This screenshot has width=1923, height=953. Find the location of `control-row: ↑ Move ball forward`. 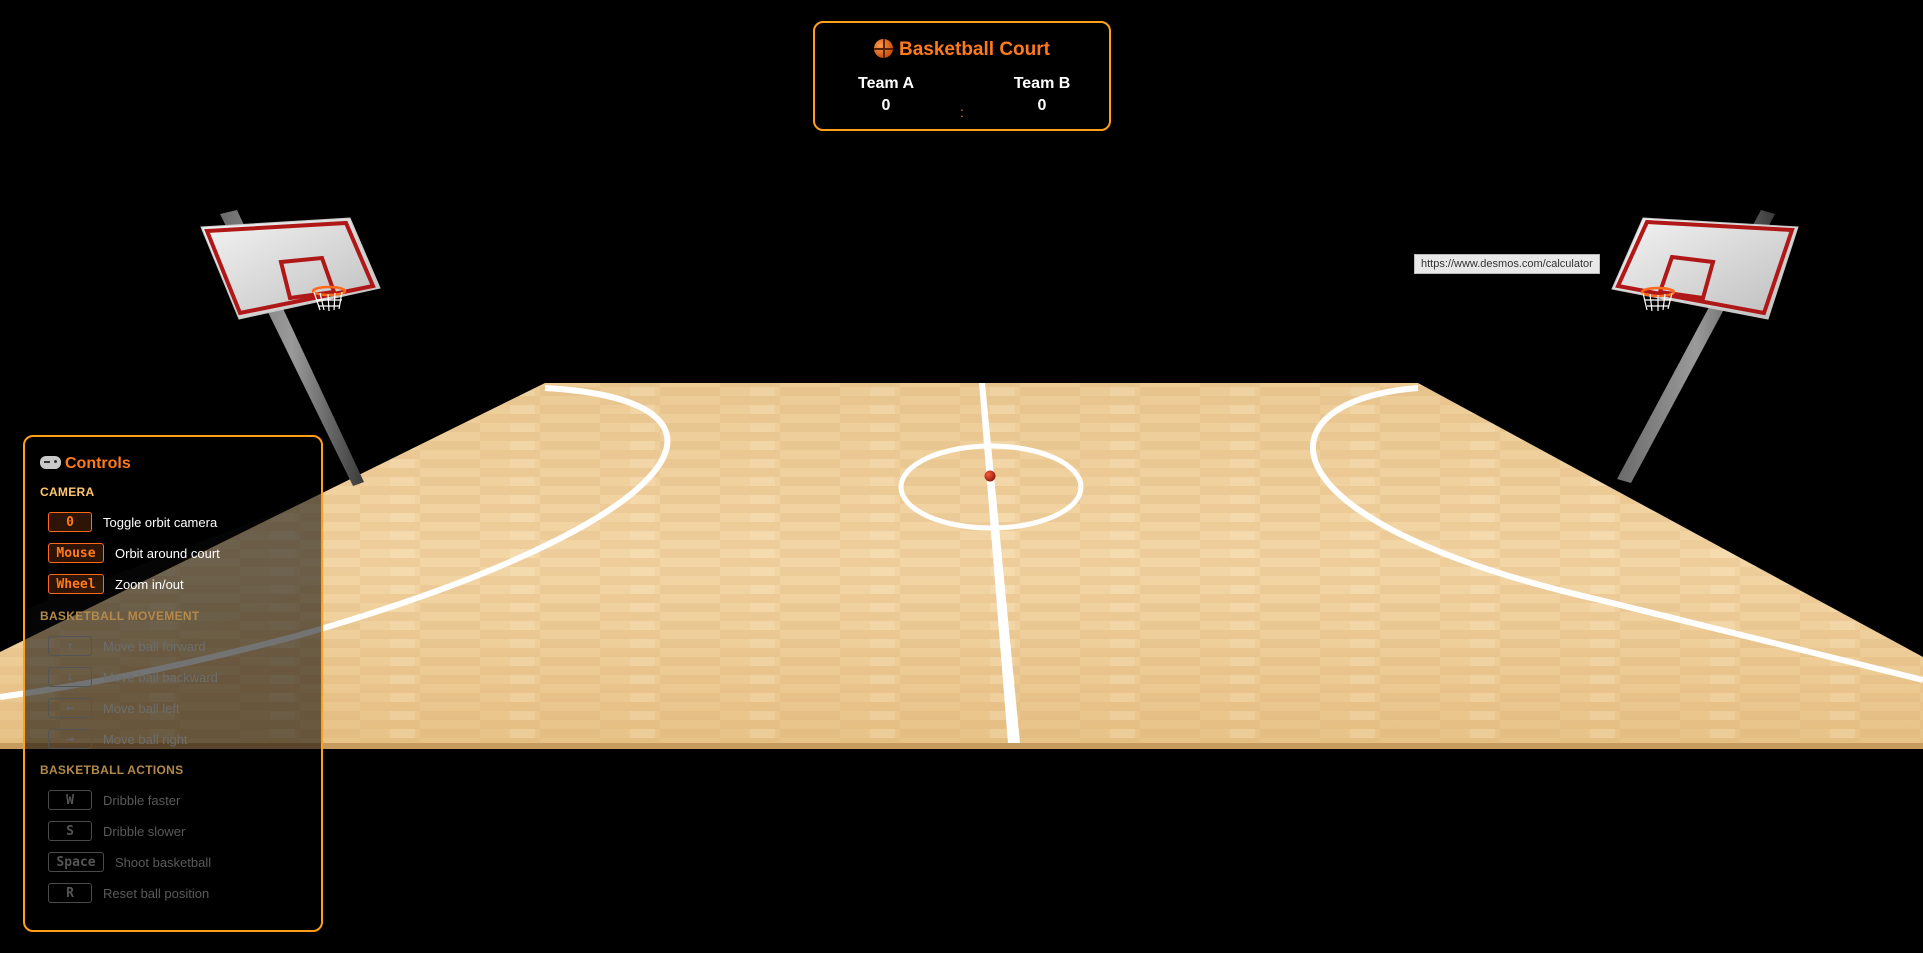

control-row: ↑ Move ball forward is located at coordinates (127, 646).